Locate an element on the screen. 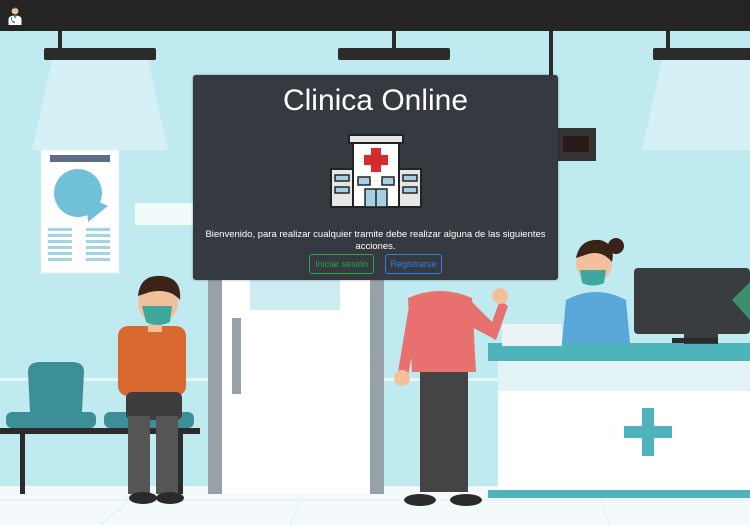 The width and height of the screenshot is (750, 525). login-button: Iniciar sesión is located at coordinates (341, 264).